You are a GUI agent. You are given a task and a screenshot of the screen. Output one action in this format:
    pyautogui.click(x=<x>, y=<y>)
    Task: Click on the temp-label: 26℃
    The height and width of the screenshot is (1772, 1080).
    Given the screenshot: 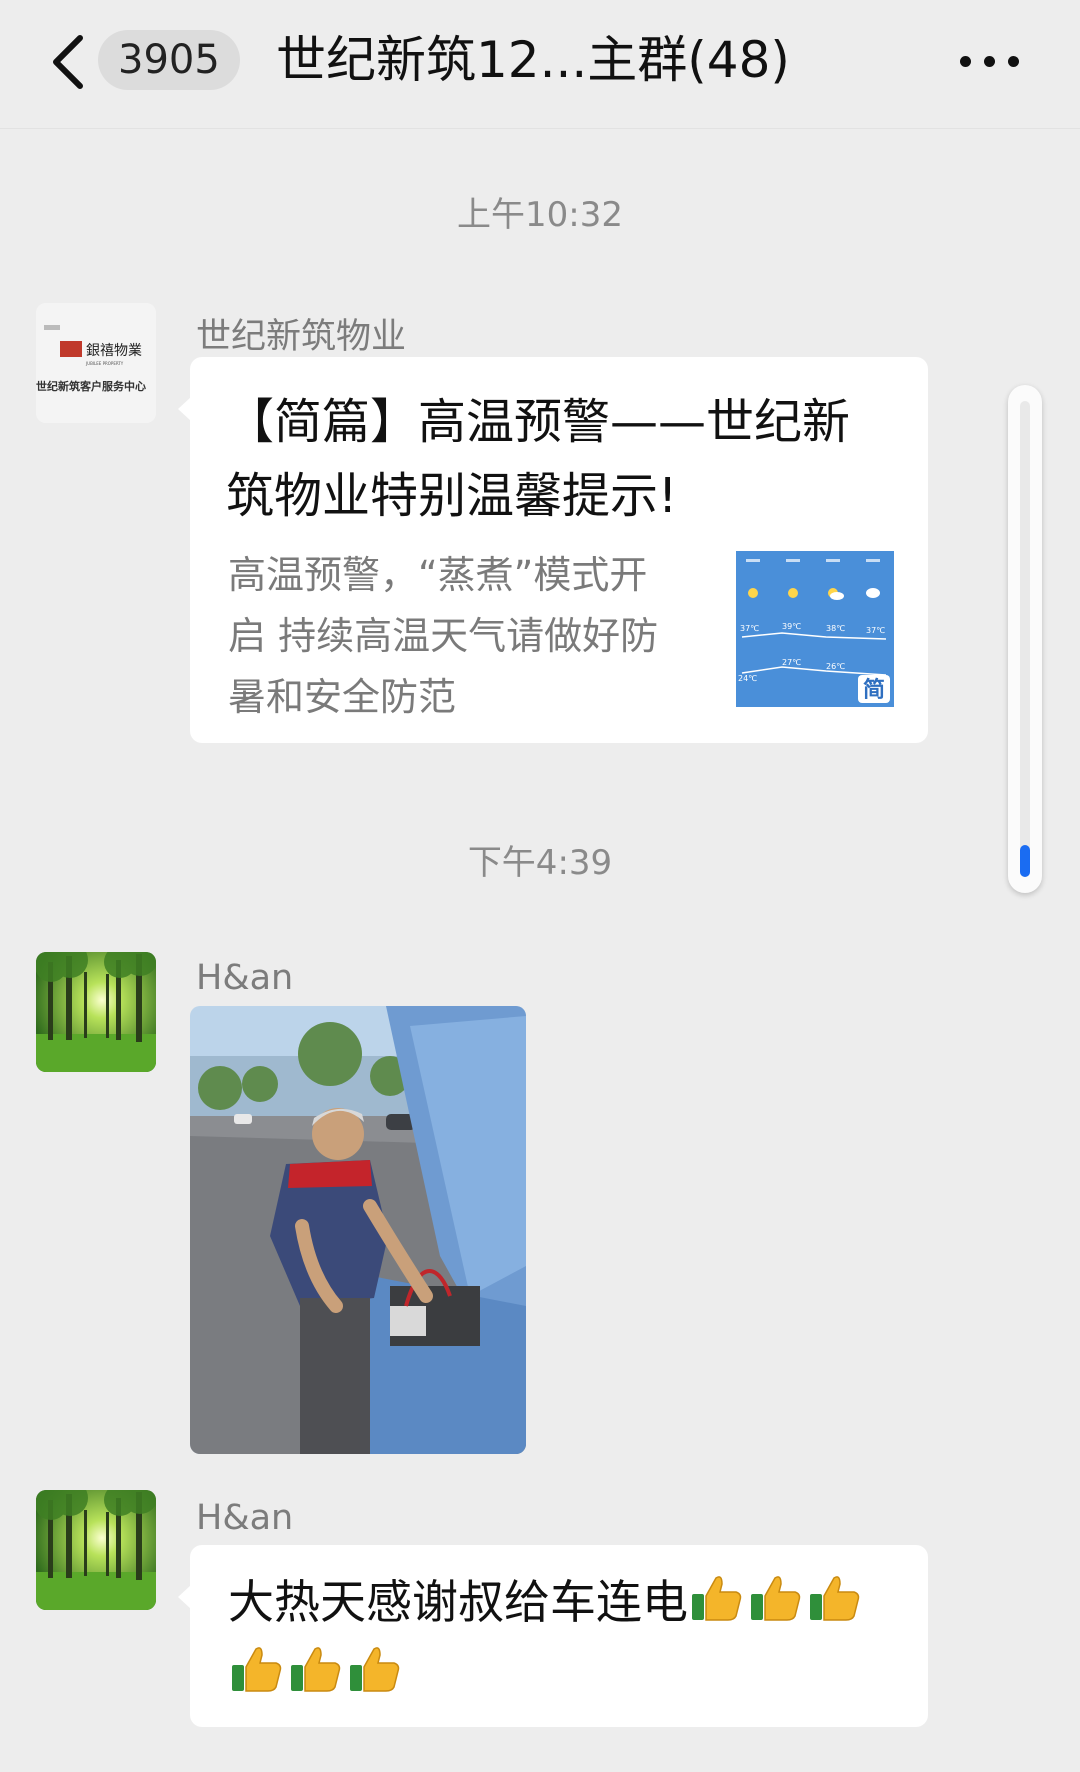 What is the action you would take?
    pyautogui.click(x=835, y=666)
    